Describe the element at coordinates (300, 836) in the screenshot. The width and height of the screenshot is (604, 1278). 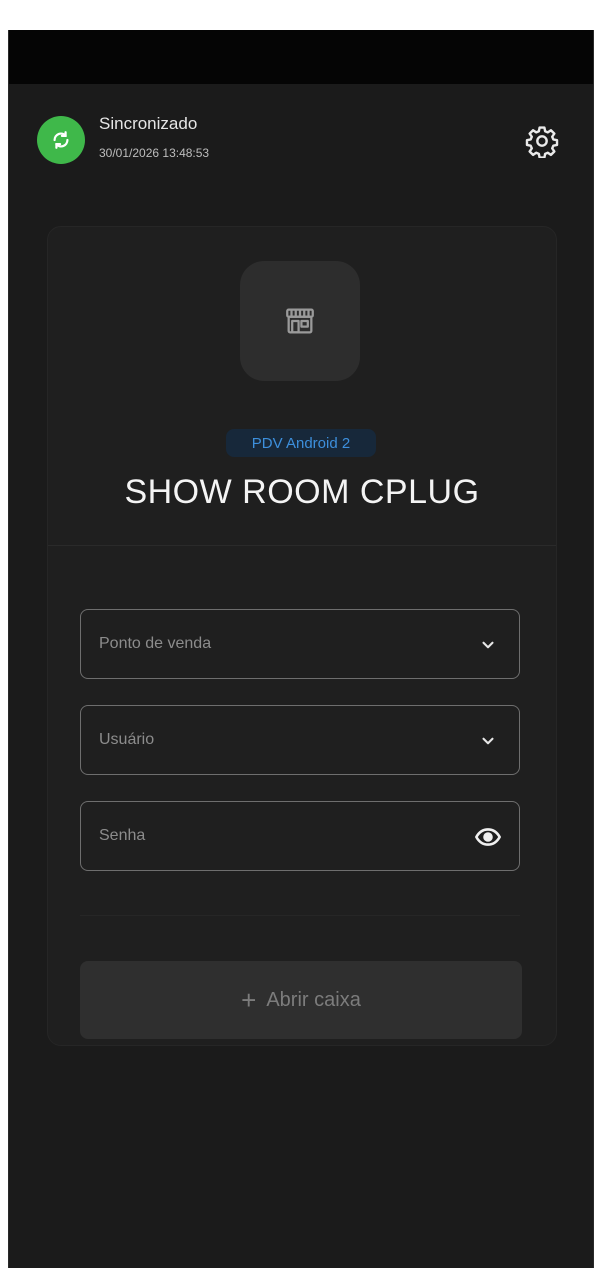
I see `password-field: Senha` at that location.